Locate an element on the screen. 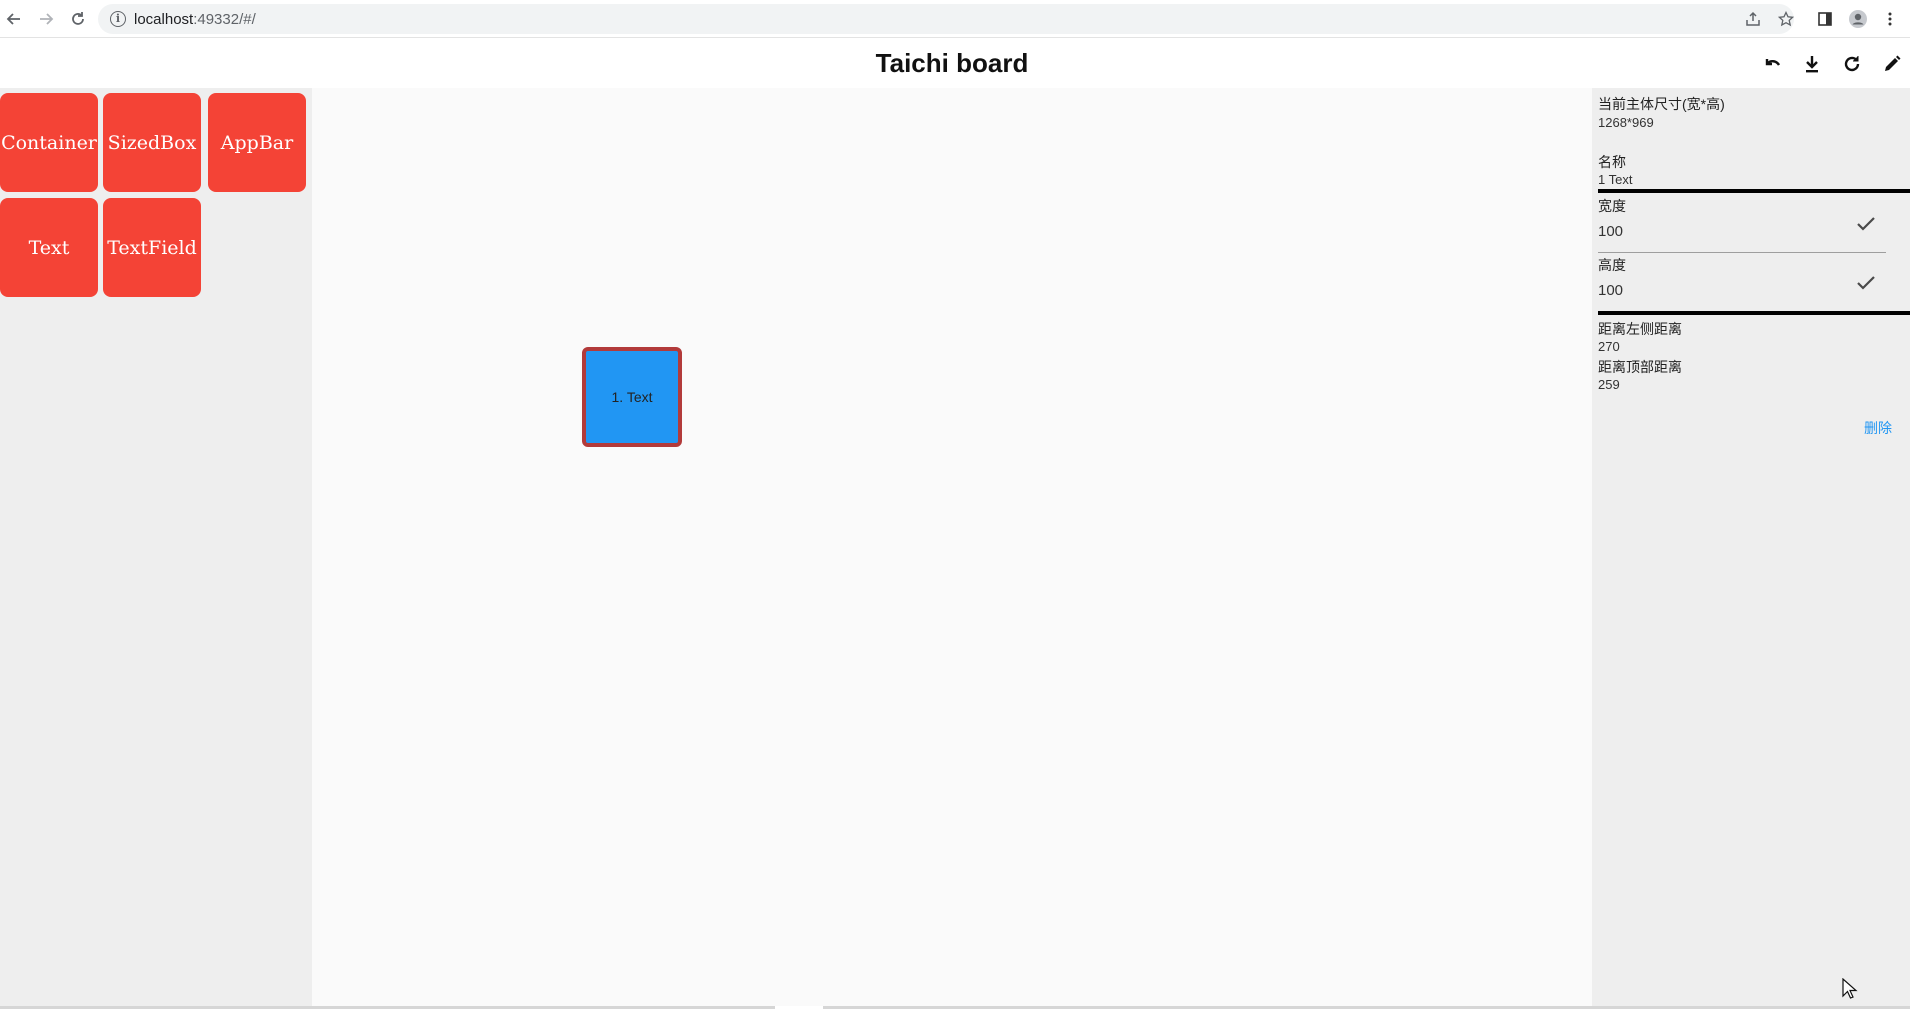 The height and width of the screenshot is (1009, 1910). height-label: 高度 is located at coordinates (1612, 265).